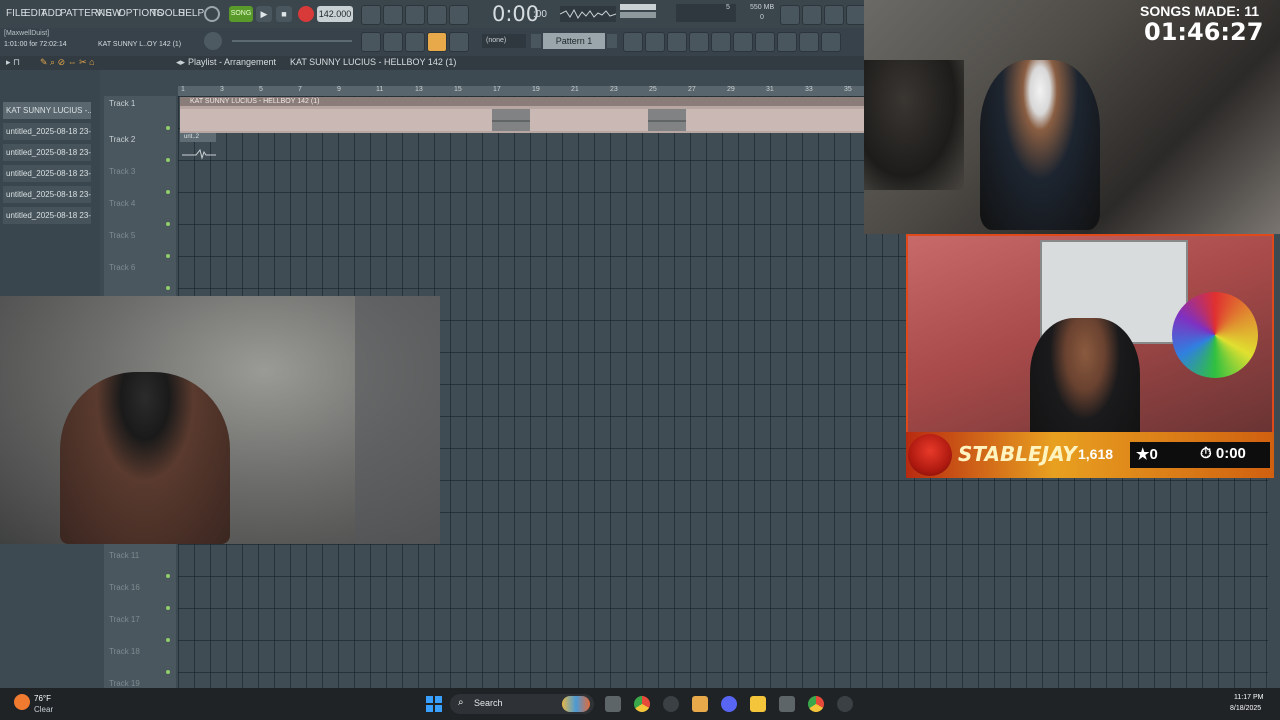 This screenshot has height=720, width=1280. Describe the element at coordinates (434, 704) in the screenshot. I see `windows-start-icon` at that location.